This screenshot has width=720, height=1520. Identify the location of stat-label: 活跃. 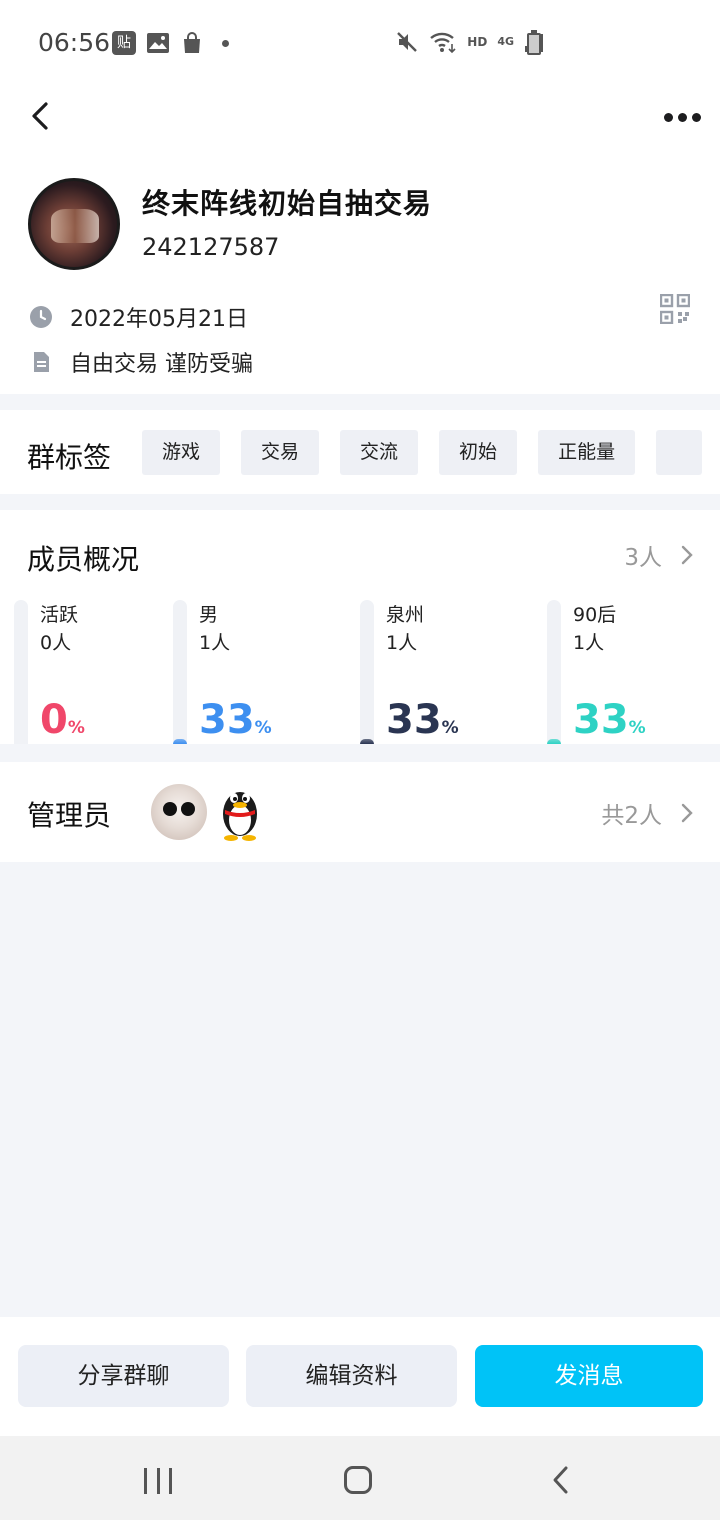
(59, 615).